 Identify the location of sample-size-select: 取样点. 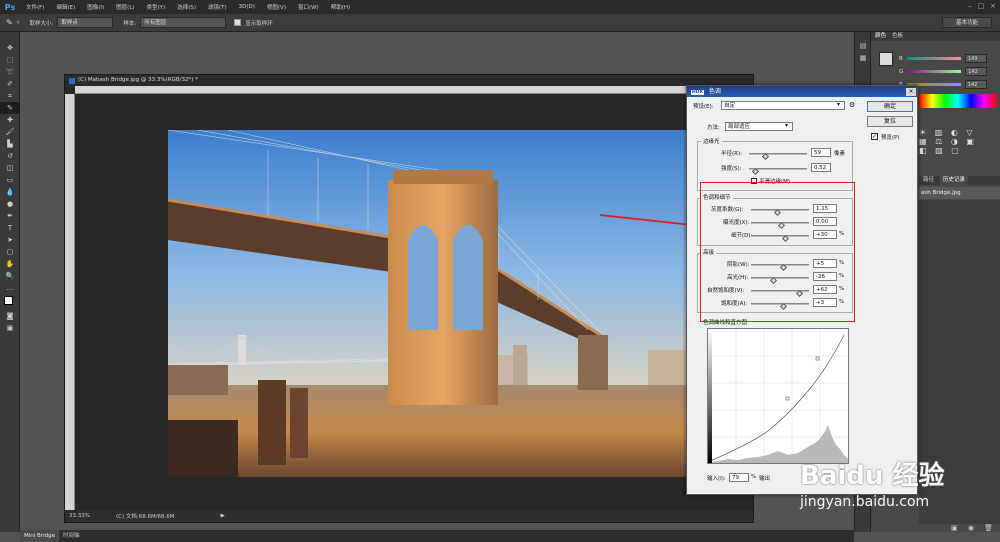
(85, 22).